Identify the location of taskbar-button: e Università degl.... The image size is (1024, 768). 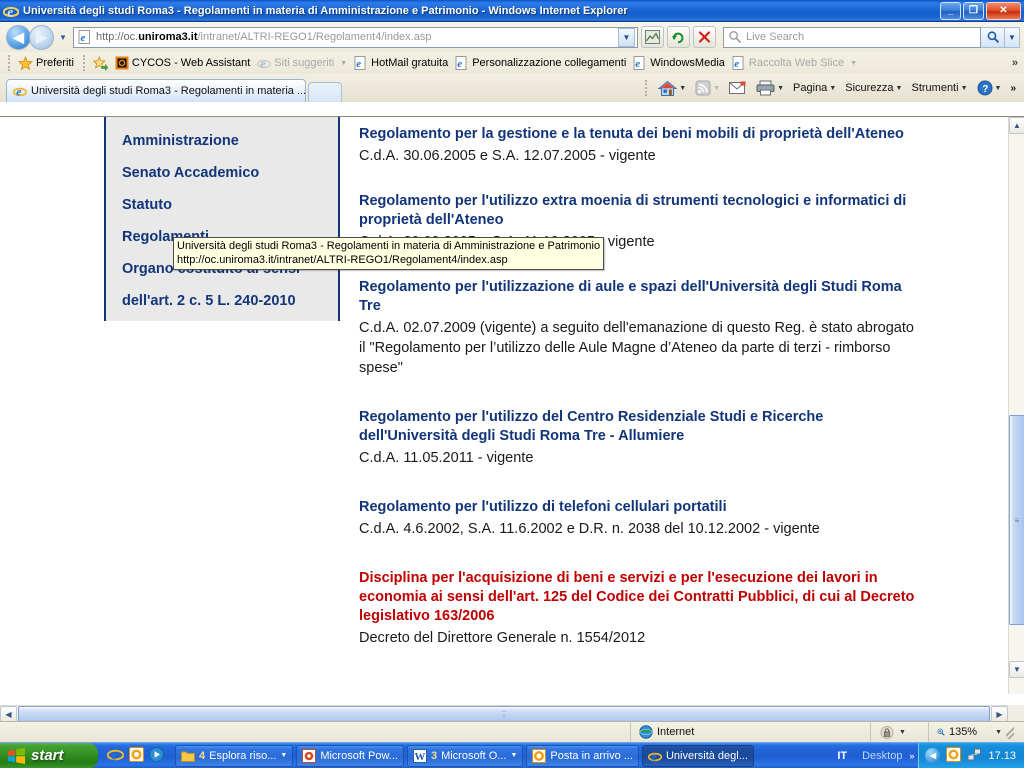
(697, 755).